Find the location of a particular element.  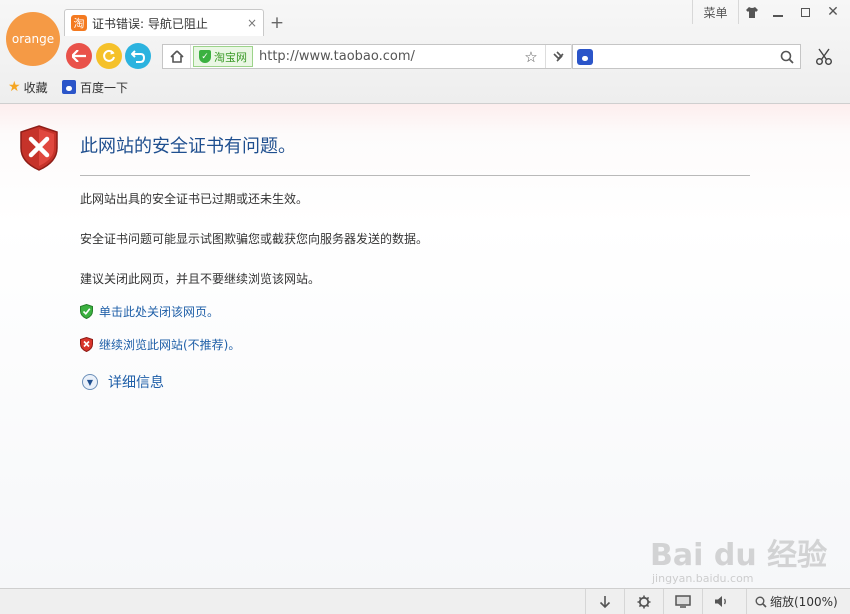

error-paragraph: 此网站出具的安全证书已过期或还未生效。 is located at coordinates (194, 199).